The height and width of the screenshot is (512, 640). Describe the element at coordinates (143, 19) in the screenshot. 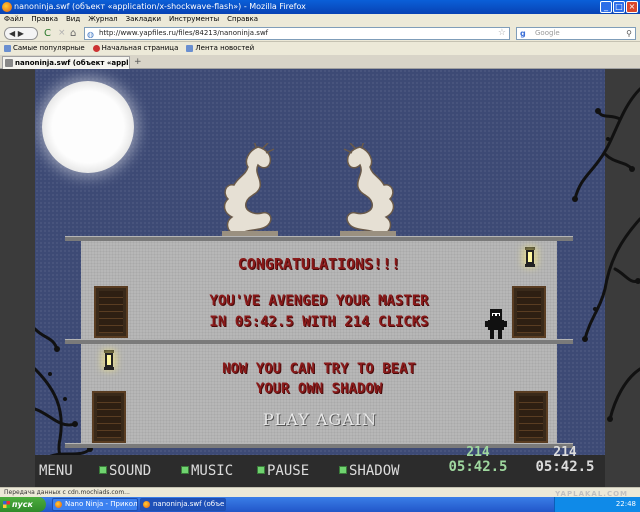

I see `menu-bookmarks: Закладки` at that location.